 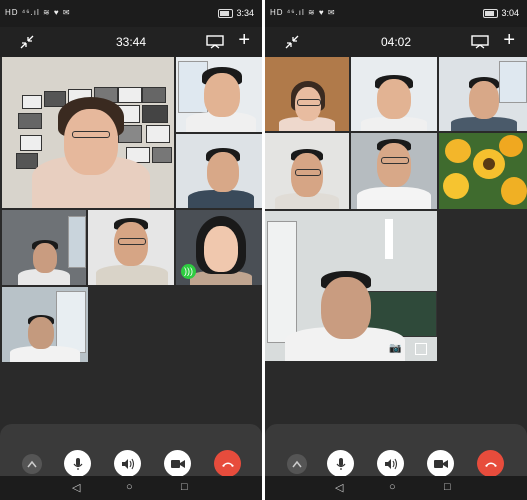 I want to click on participant-tile-man-glasses, so click(x=131, y=247).